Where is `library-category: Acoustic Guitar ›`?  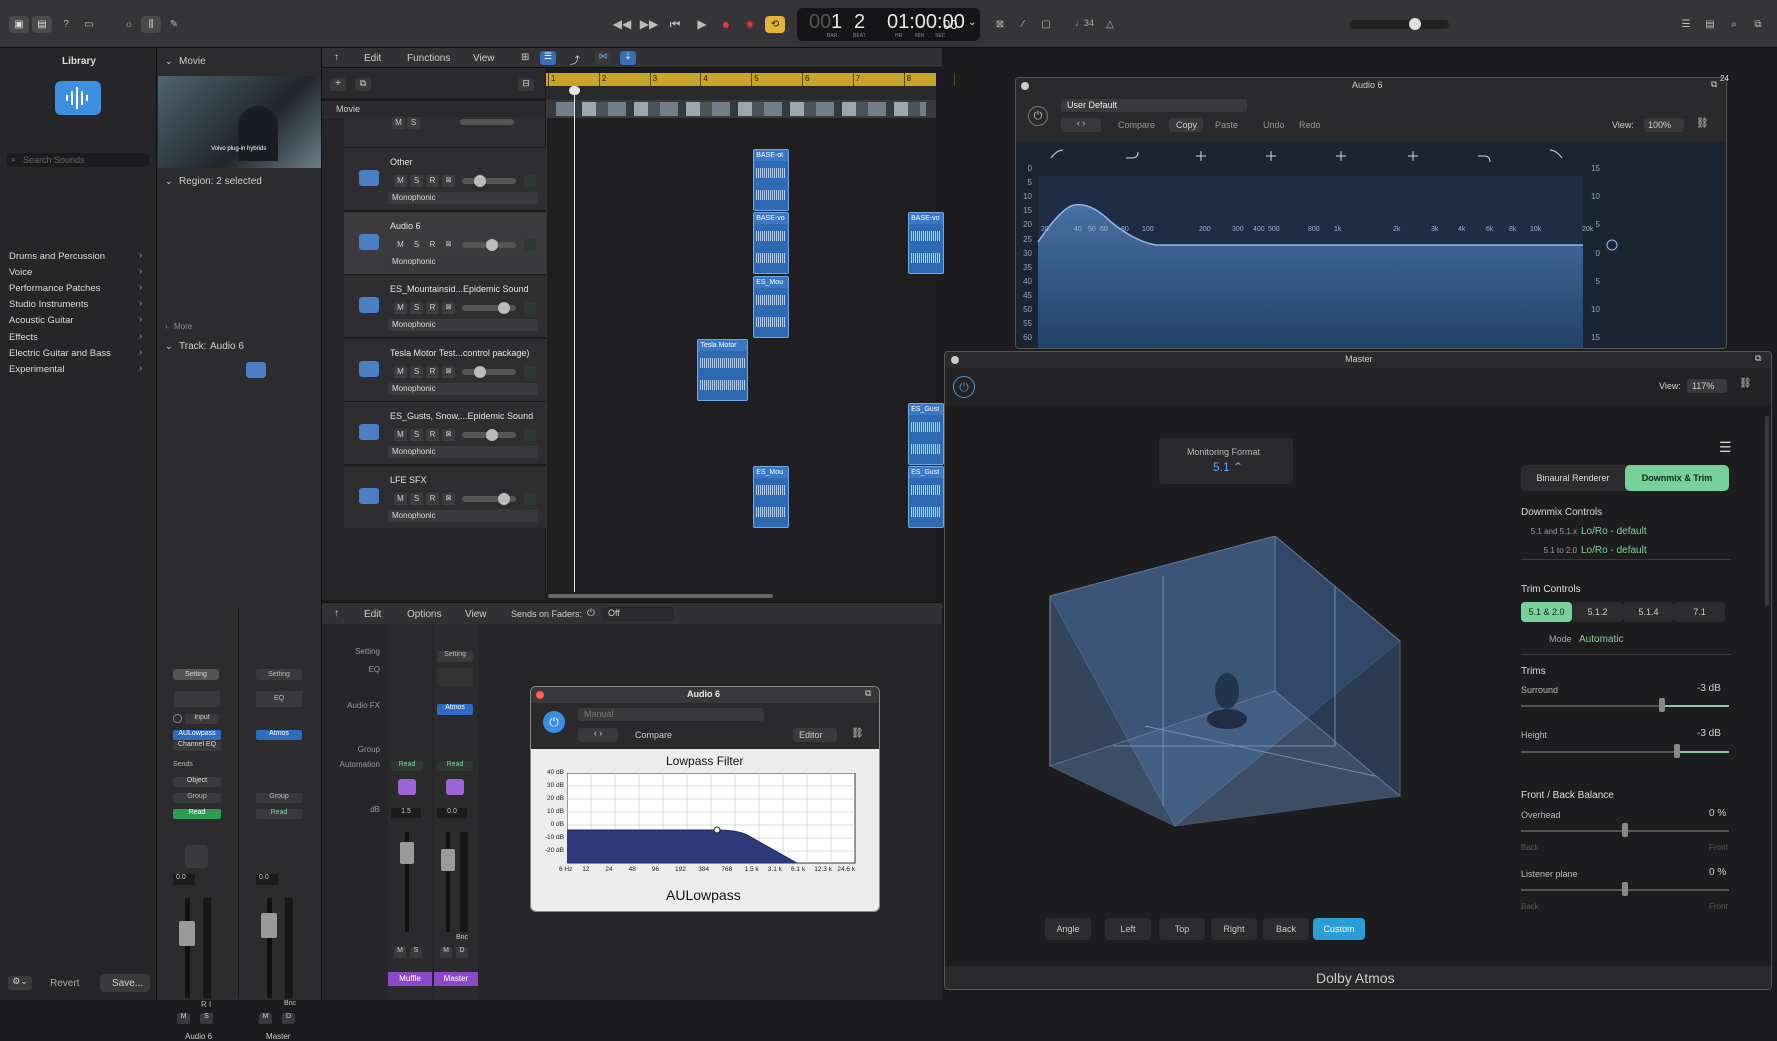 library-category: Acoustic Guitar › is located at coordinates (78, 320).